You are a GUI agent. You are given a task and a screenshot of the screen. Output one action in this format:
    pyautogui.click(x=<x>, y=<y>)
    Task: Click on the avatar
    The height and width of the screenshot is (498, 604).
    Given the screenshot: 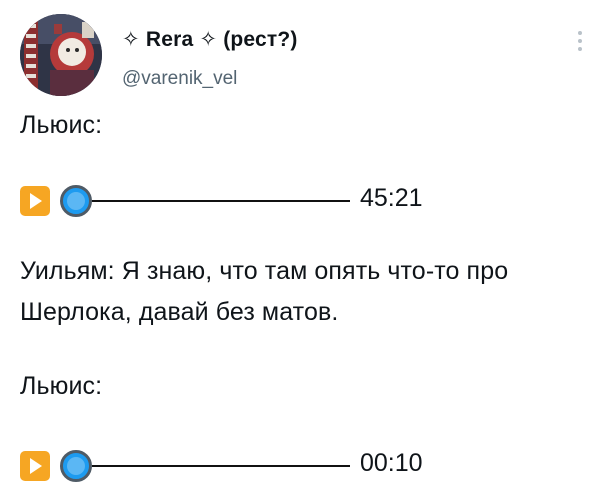 What is the action you would take?
    pyautogui.click(x=61, y=55)
    